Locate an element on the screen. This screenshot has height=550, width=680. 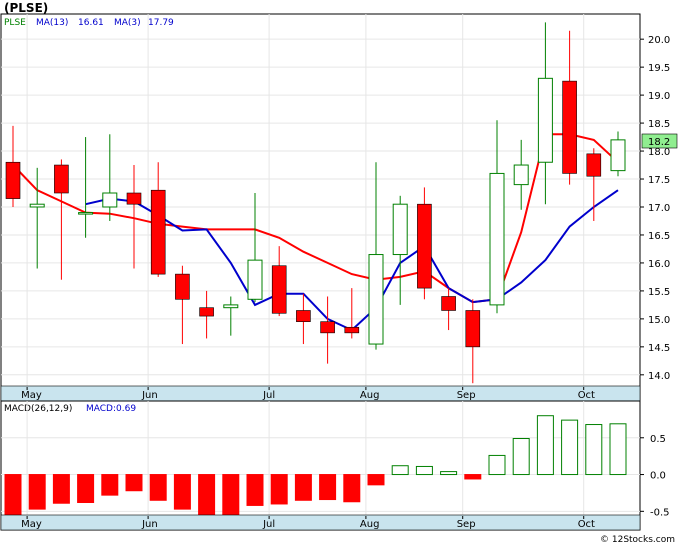
legend-symbol: PLSE is located at coordinates (15, 23).